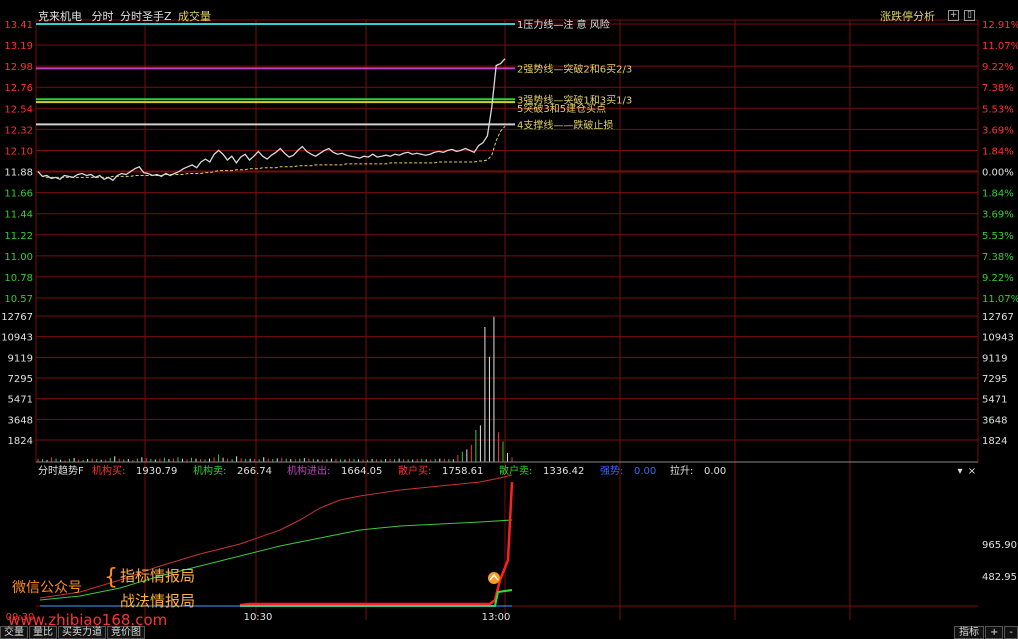 This screenshot has width=1018, height=639. What do you see at coordinates (563, 24) in the screenshot?
I see `level-label: 1压力线—注 意 风险` at bounding box center [563, 24].